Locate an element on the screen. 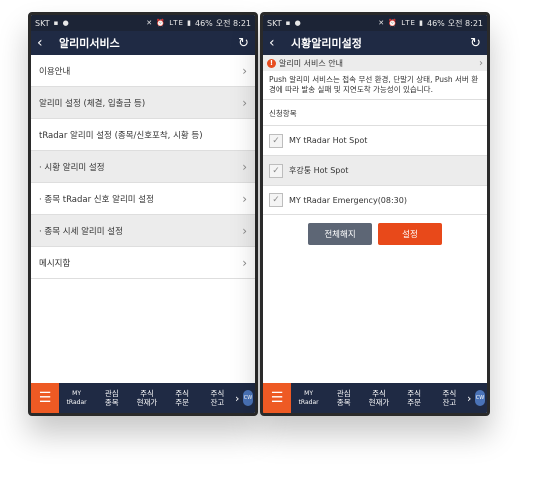  menu-item-label: · 시황 알리미 설정 is located at coordinates (72, 167).